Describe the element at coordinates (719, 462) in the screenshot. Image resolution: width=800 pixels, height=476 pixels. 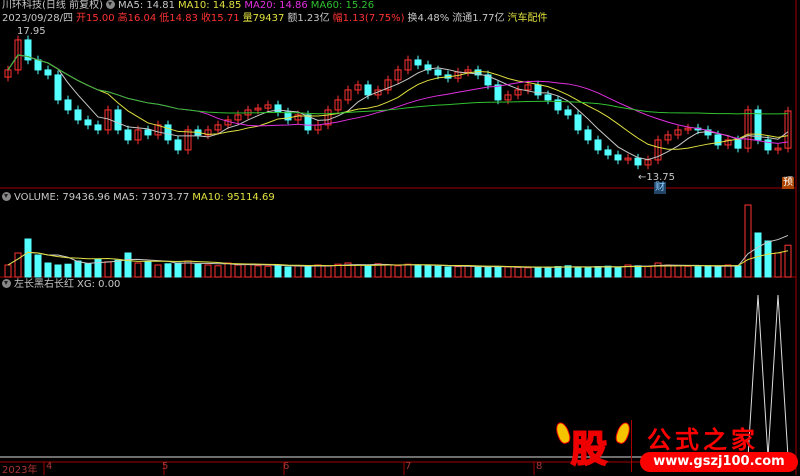
I see `watermark-url: www.gszj100.com` at that location.